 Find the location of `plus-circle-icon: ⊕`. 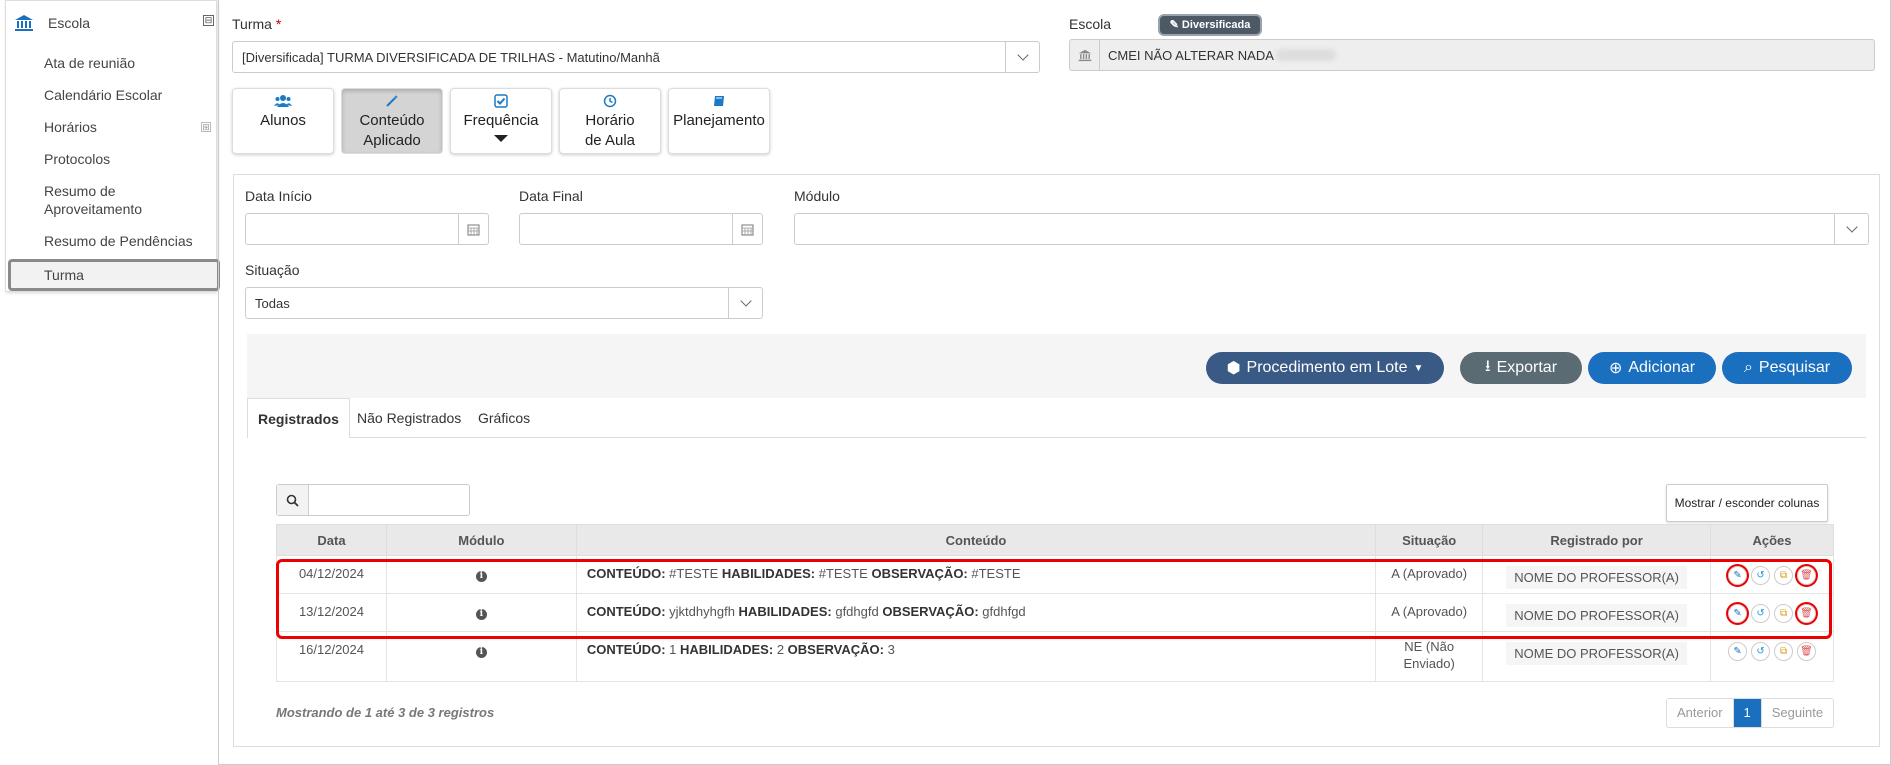

plus-circle-icon: ⊕ is located at coordinates (1615, 368).